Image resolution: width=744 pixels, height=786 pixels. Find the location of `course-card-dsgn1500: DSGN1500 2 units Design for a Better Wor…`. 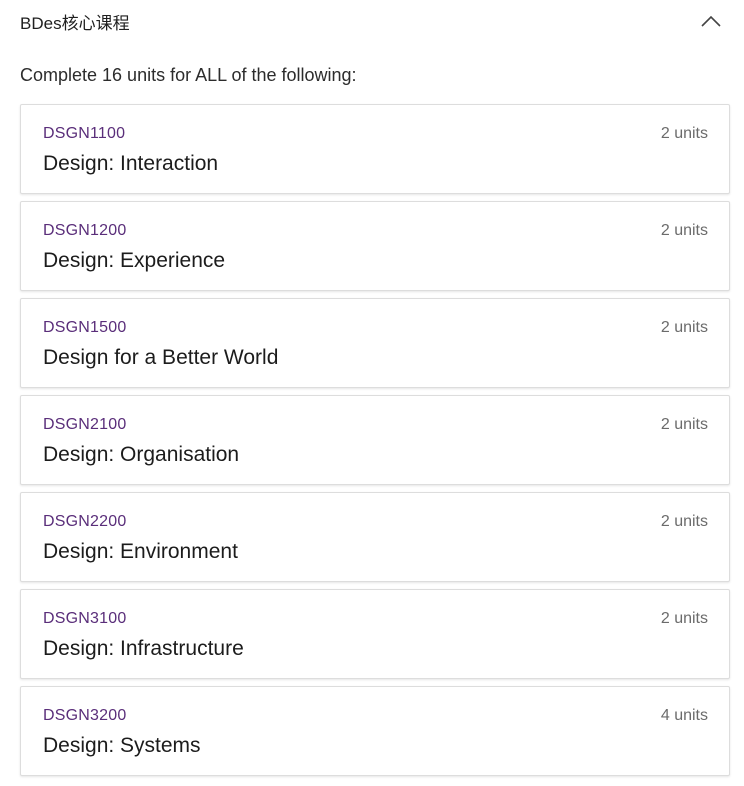

course-card-dsgn1500: DSGN1500 2 units Design for a Better Wor… is located at coordinates (375, 343).